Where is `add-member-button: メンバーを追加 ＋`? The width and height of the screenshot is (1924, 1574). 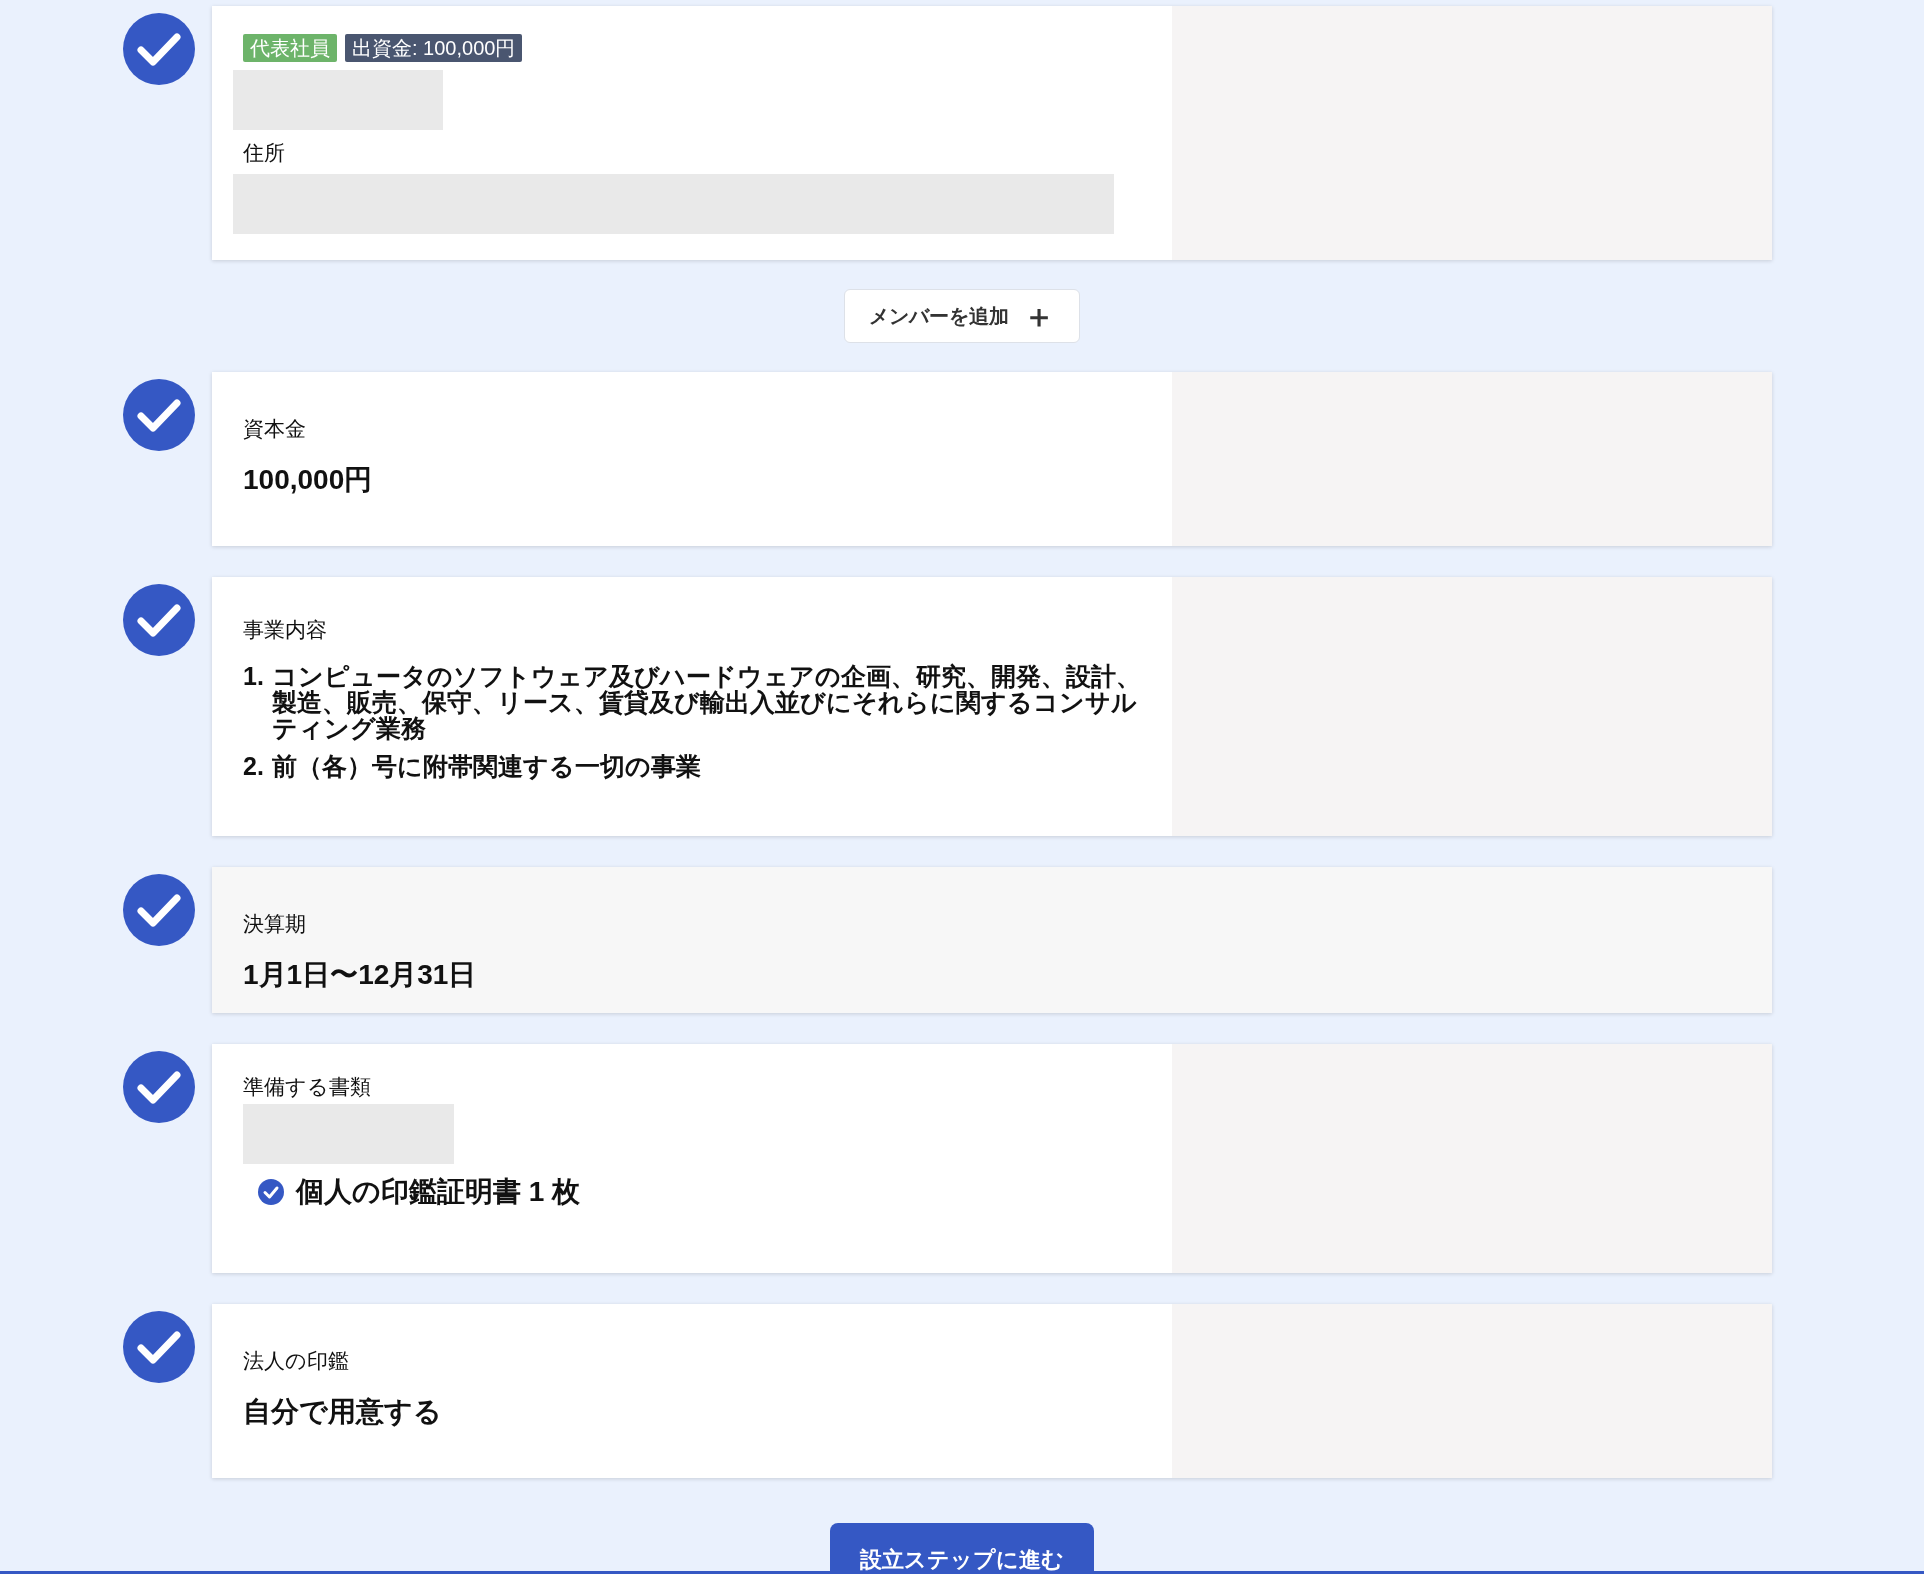 add-member-button: メンバーを追加 ＋ is located at coordinates (962, 316).